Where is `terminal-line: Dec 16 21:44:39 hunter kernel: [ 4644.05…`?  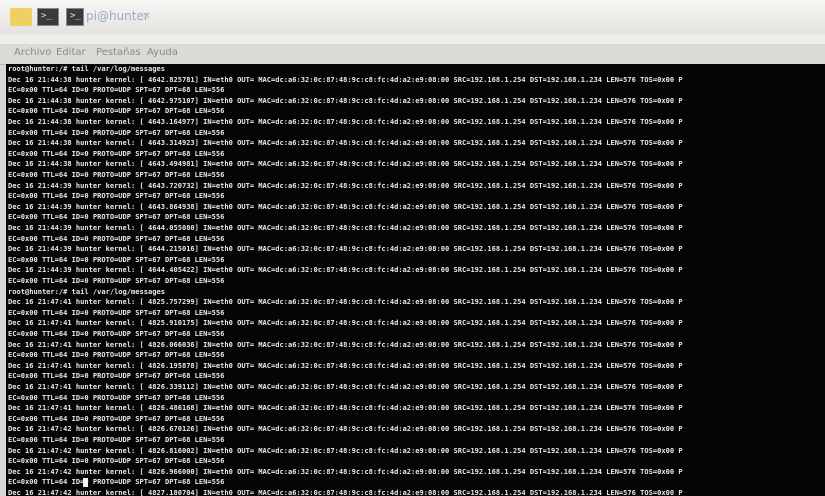
terminal-line: Dec 16 21:44:39 hunter kernel: [ 4644.05… is located at coordinates (345, 227).